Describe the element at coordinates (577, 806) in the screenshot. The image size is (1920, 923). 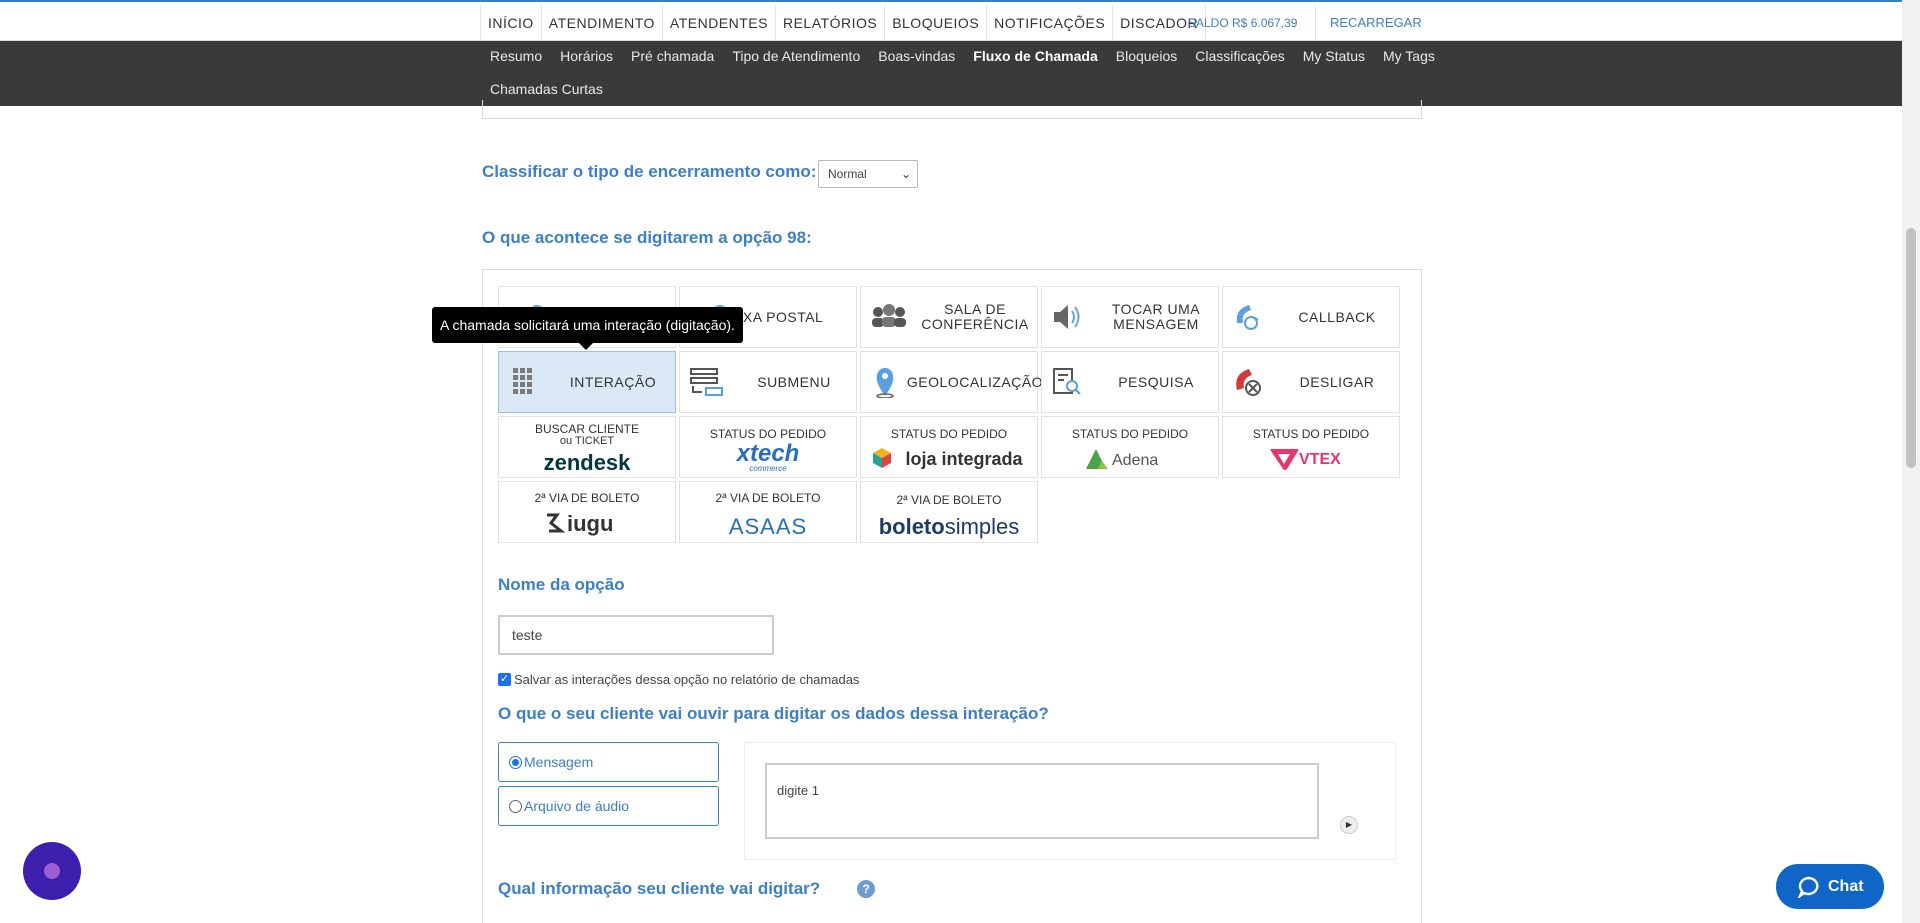
I see `radio-audio-label: Arquivo de áudio` at that location.